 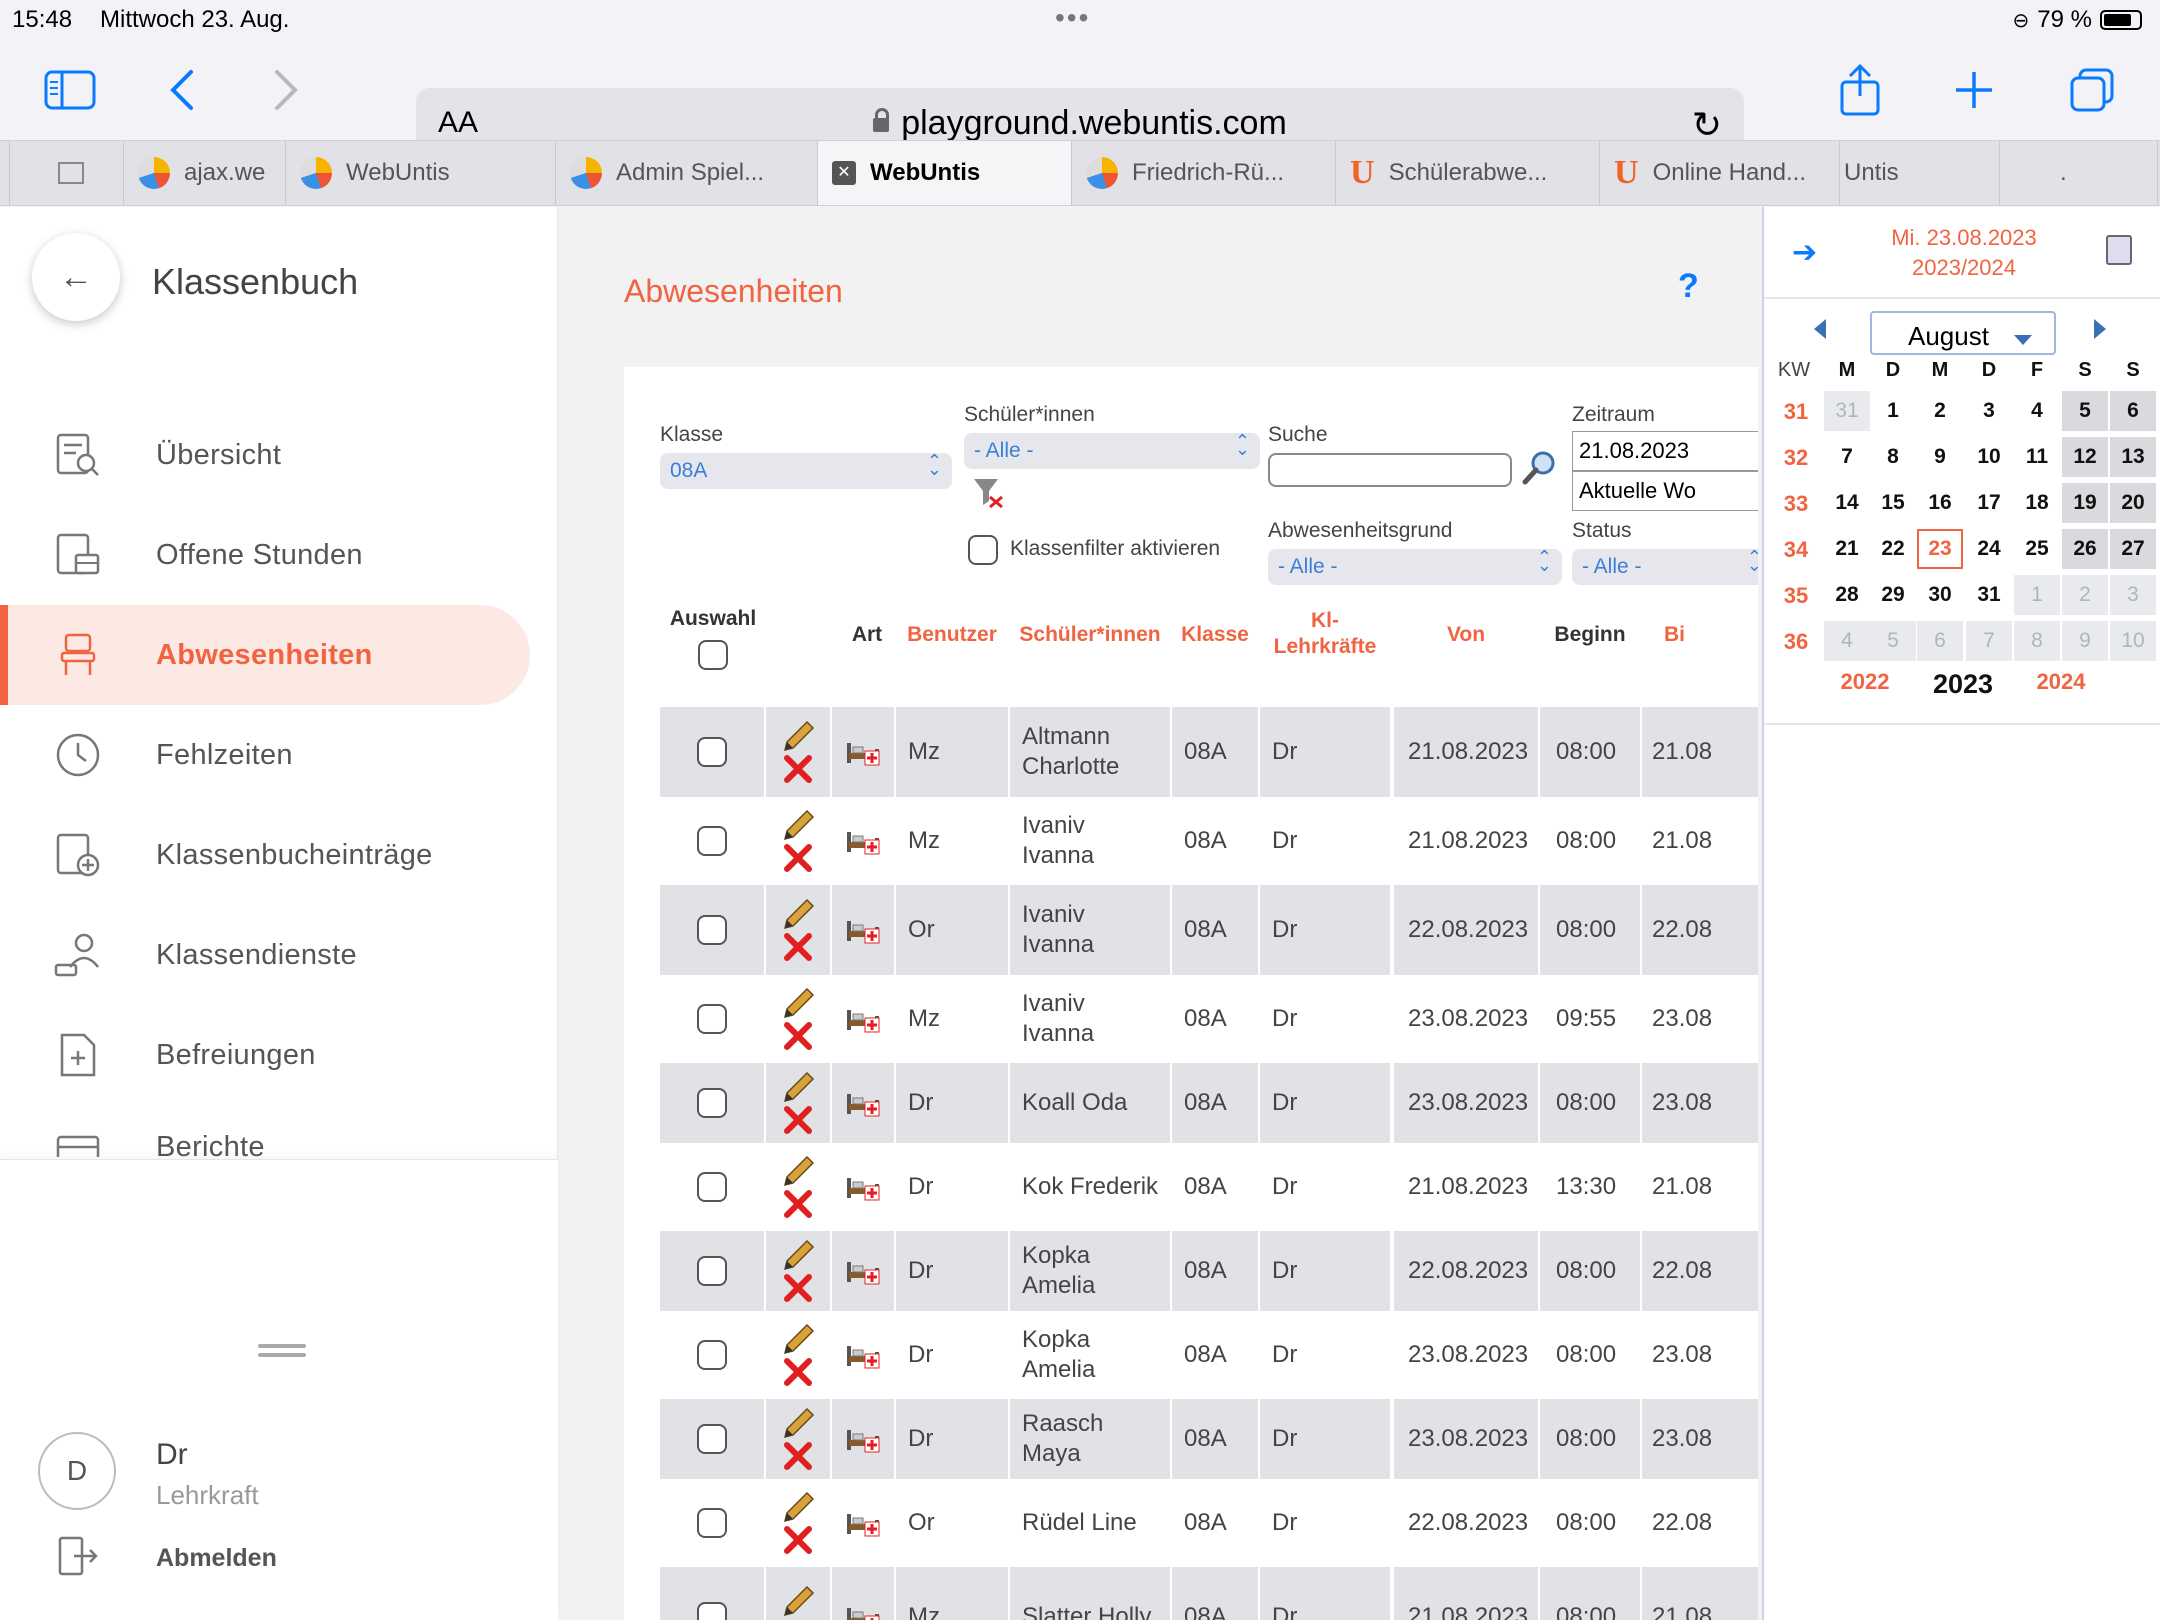 I want to click on sidebar-item-abwesenheiten: Abwesenheiten, so click(x=265, y=655).